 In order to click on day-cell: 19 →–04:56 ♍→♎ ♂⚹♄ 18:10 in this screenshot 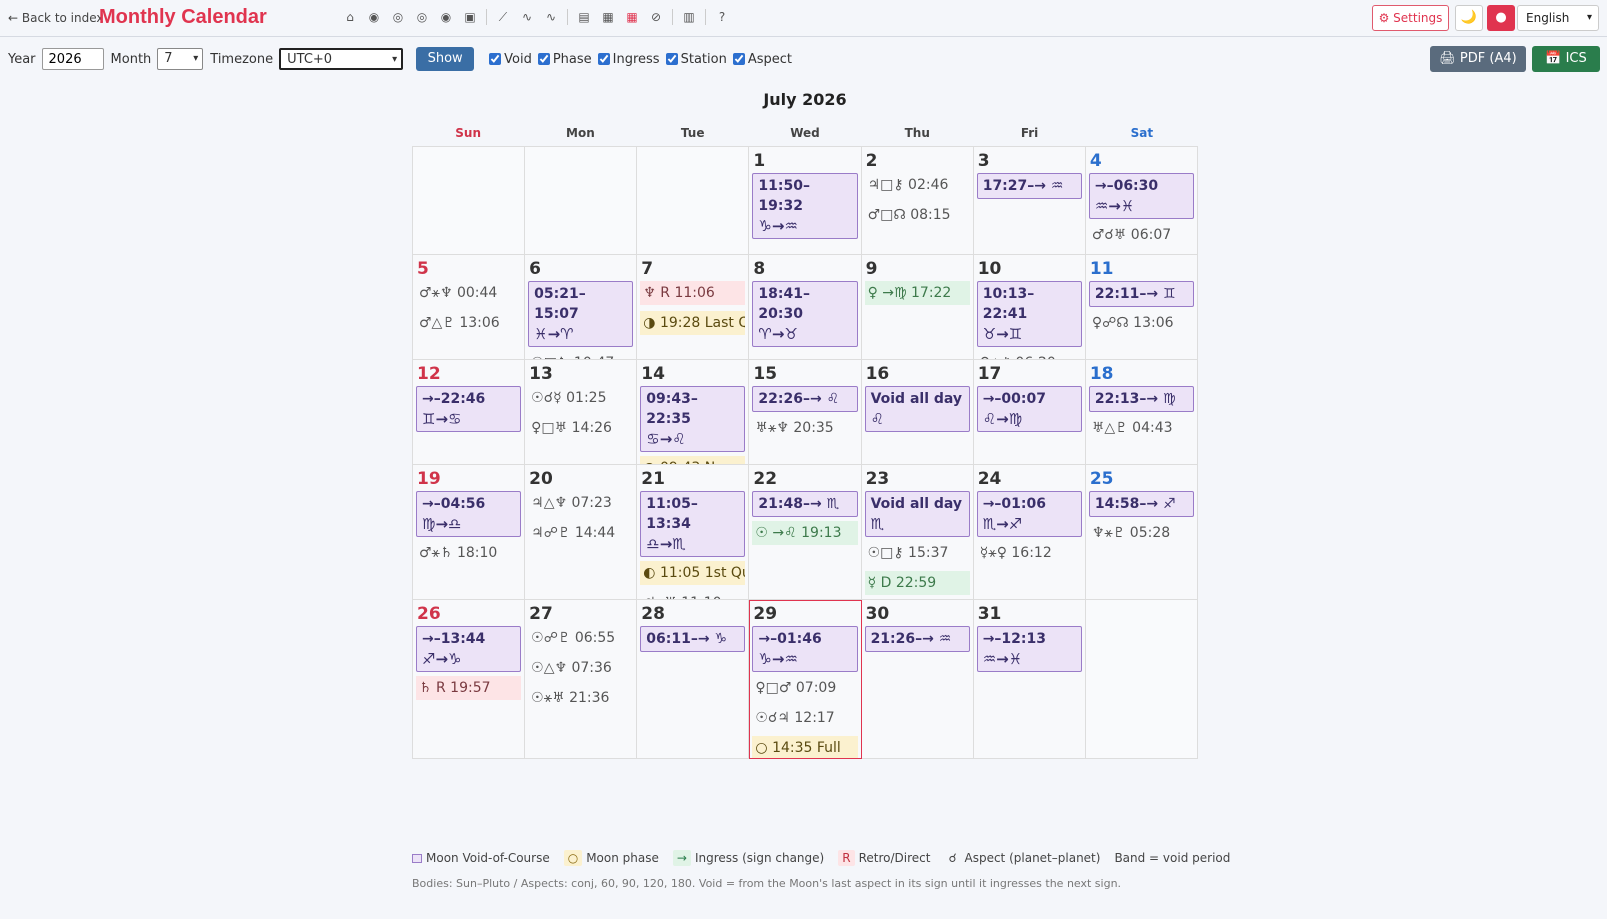, I will do `click(469, 532)`.